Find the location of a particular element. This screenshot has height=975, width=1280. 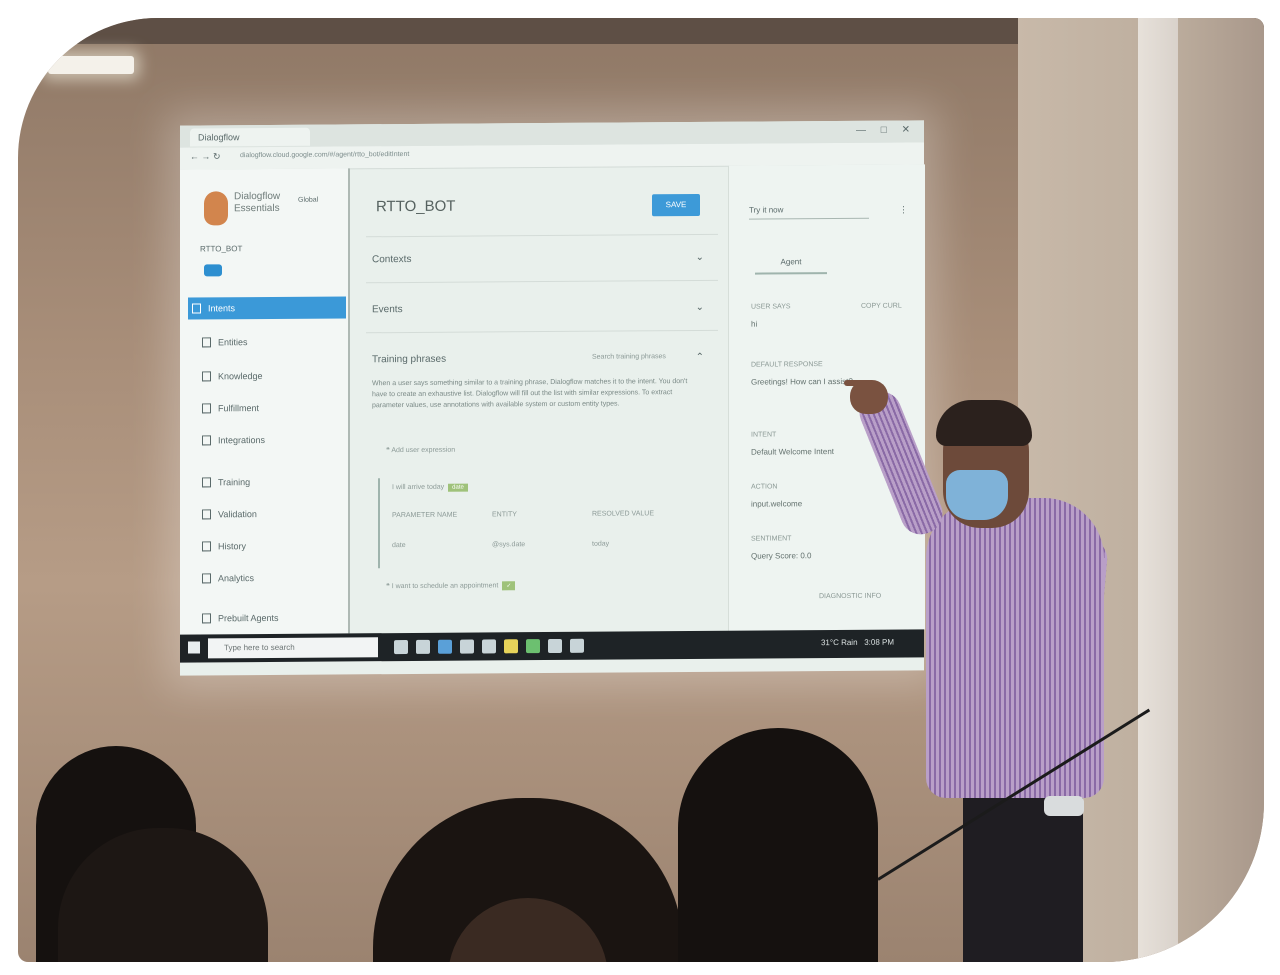

presenter-pointing-finger is located at coordinates (859, 383).